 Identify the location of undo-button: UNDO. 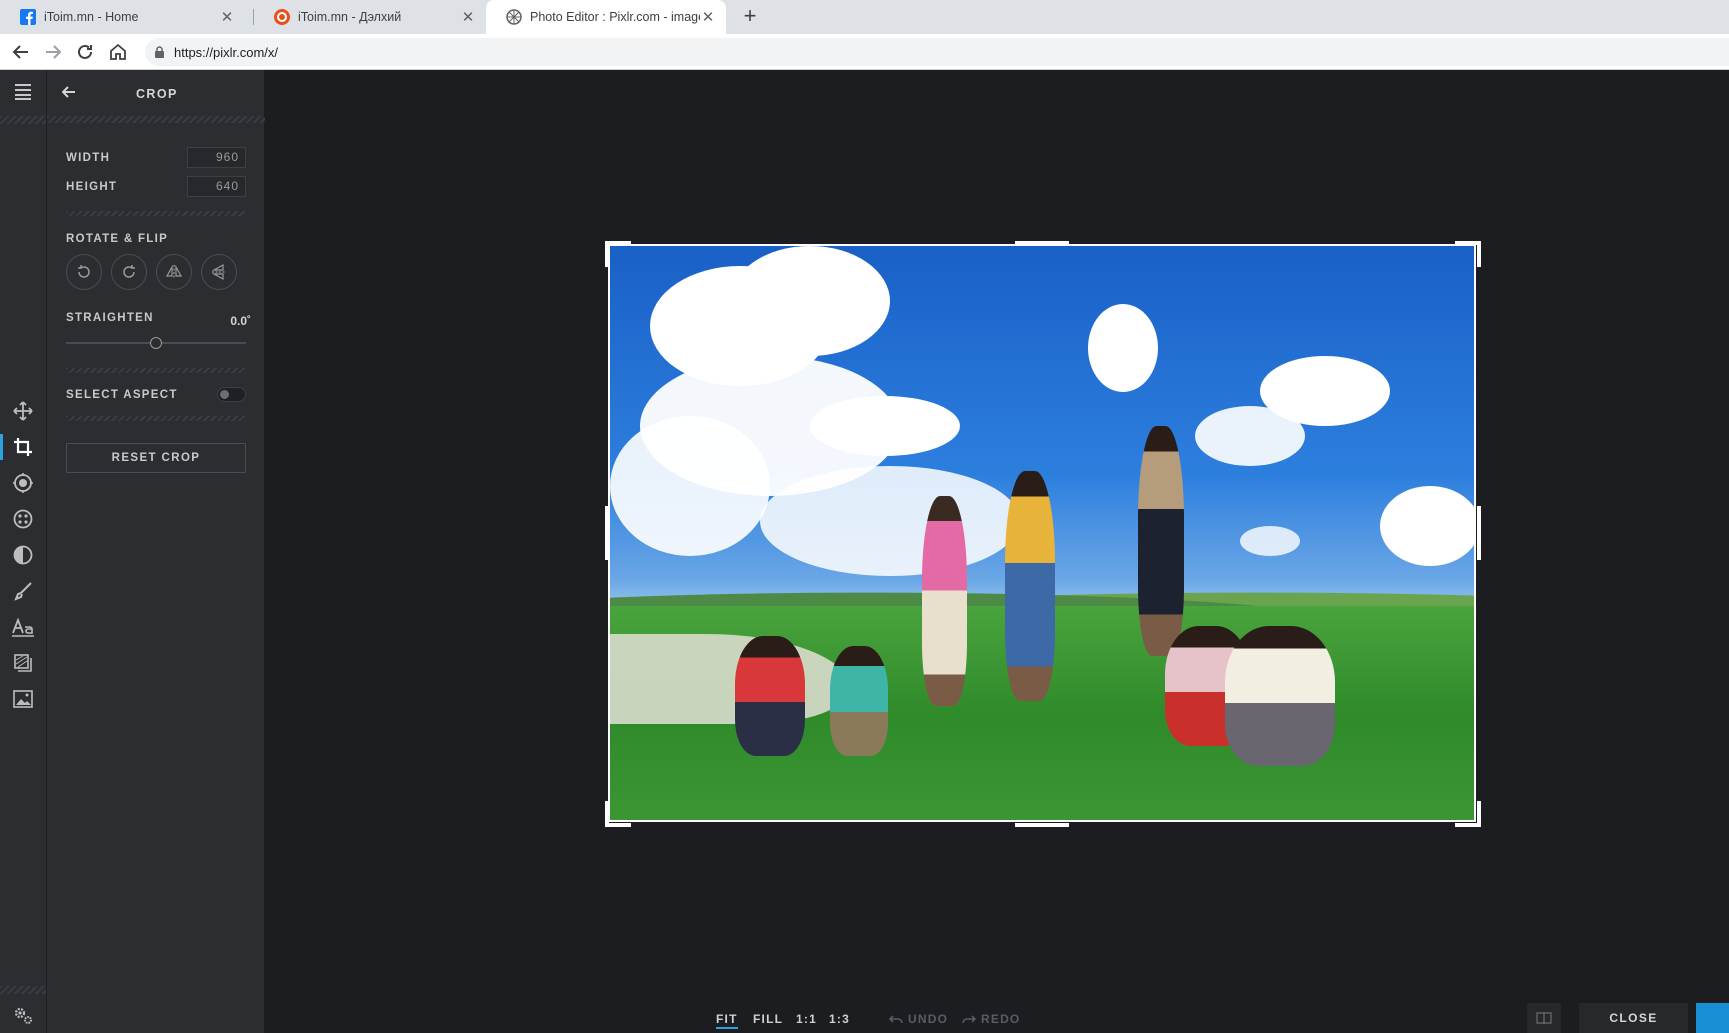
(918, 1019).